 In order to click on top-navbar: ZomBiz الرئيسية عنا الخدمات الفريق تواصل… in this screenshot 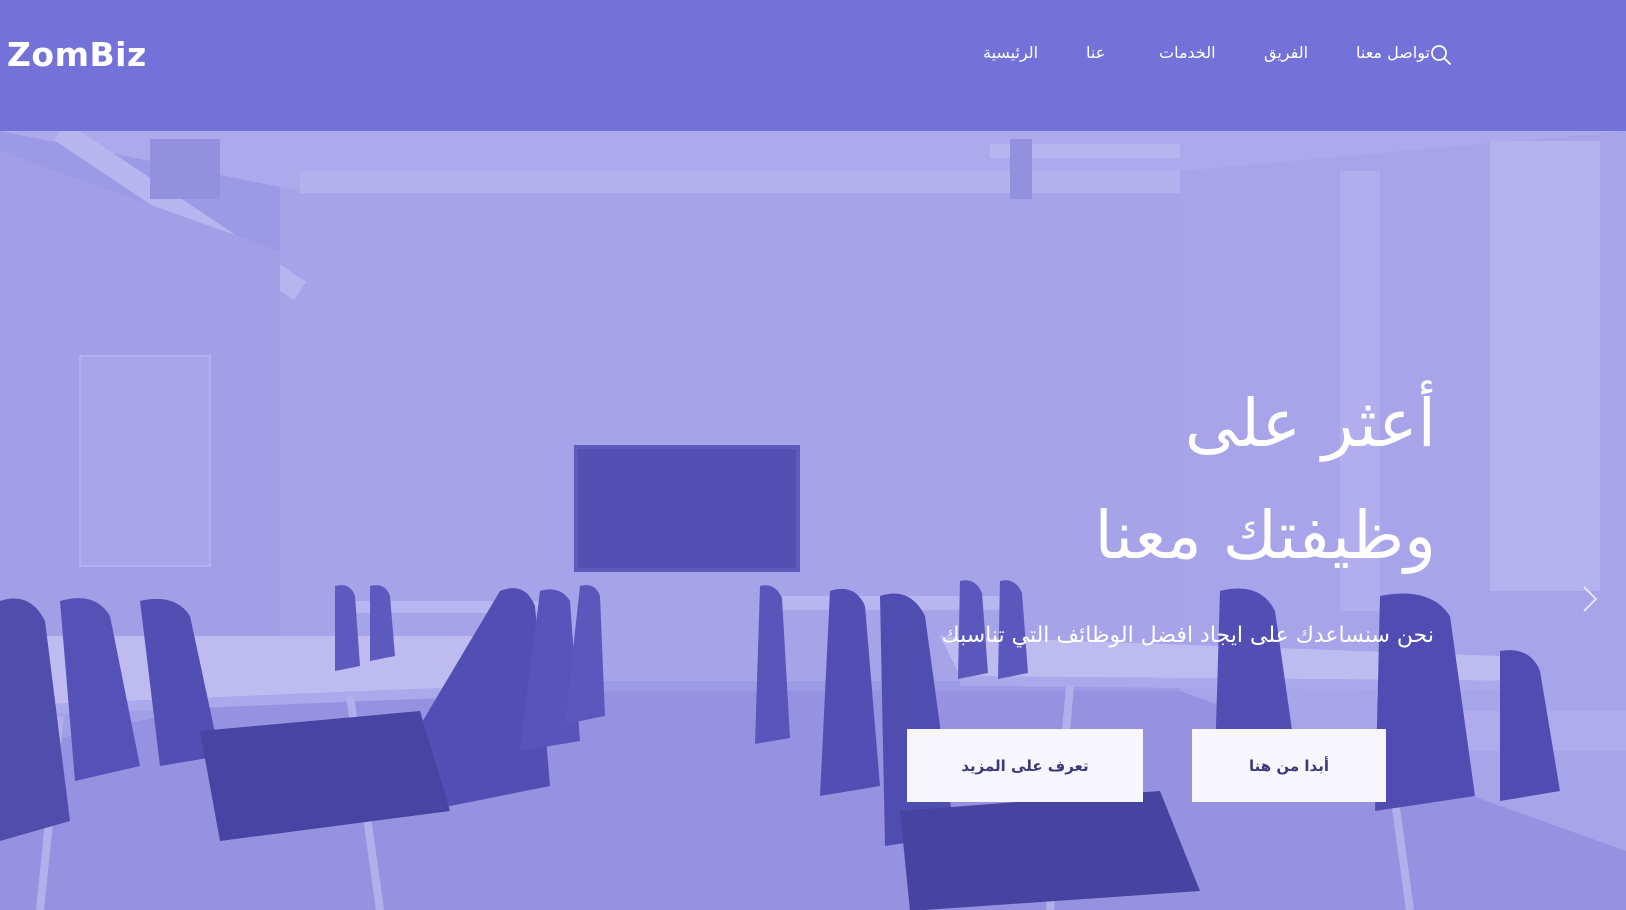, I will do `click(813, 65)`.